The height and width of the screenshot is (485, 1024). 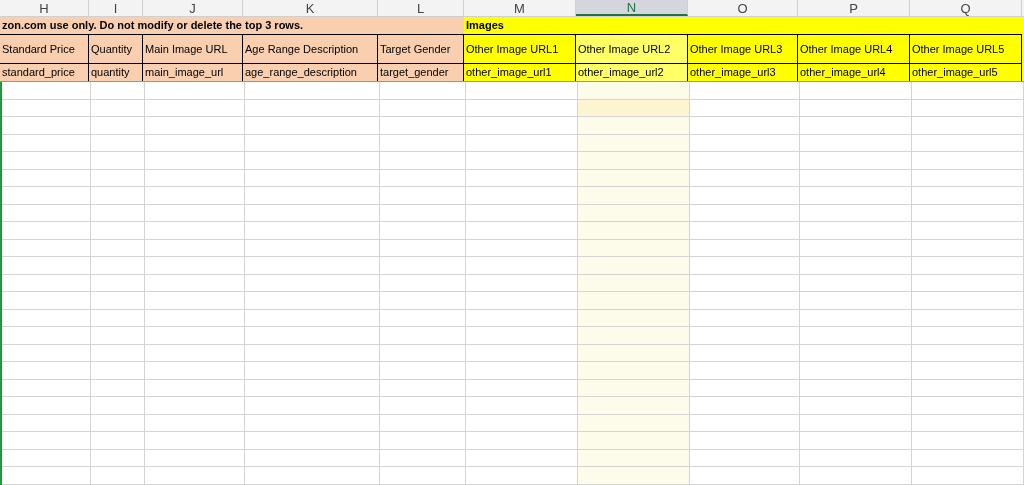 What do you see at coordinates (193, 8) in the screenshot?
I see `column-header: J` at bounding box center [193, 8].